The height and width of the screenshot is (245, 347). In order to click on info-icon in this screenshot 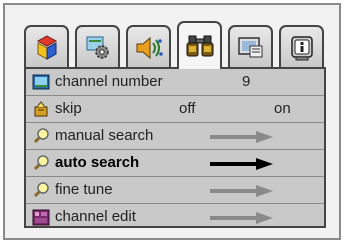, I will do `click(301, 47)`.